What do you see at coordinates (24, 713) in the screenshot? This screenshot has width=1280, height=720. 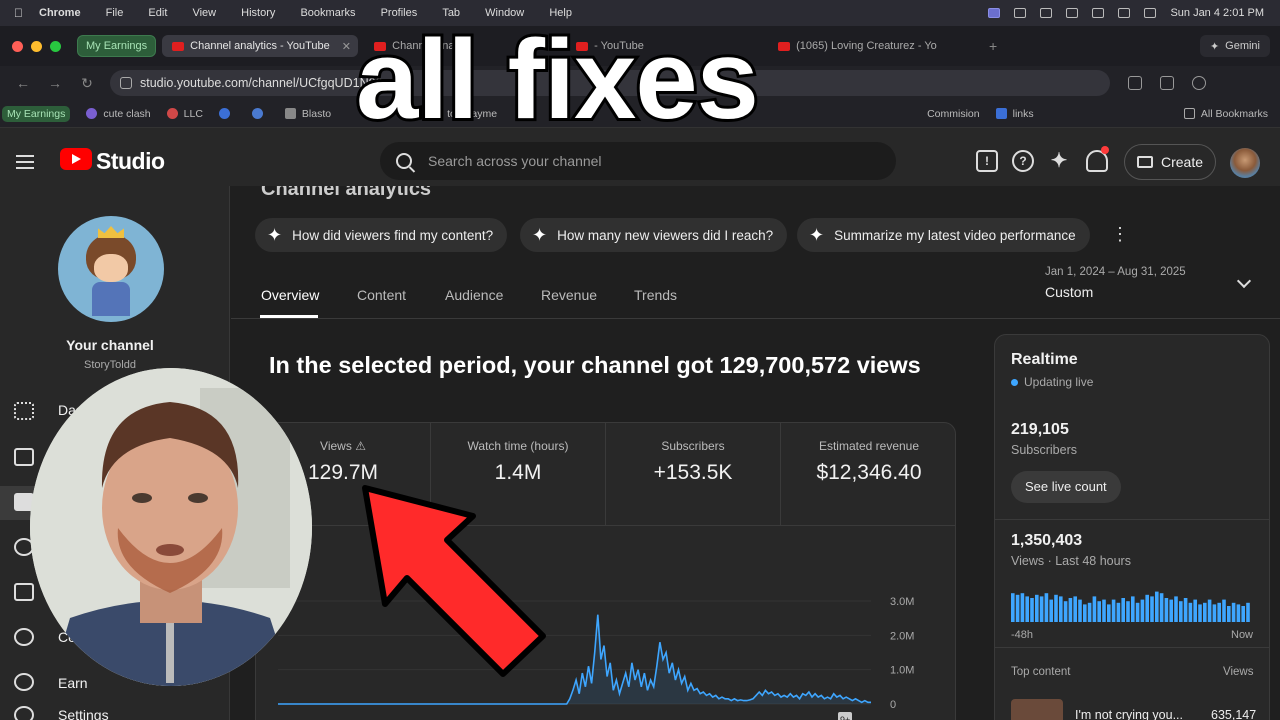 I see `settings-icon` at bounding box center [24, 713].